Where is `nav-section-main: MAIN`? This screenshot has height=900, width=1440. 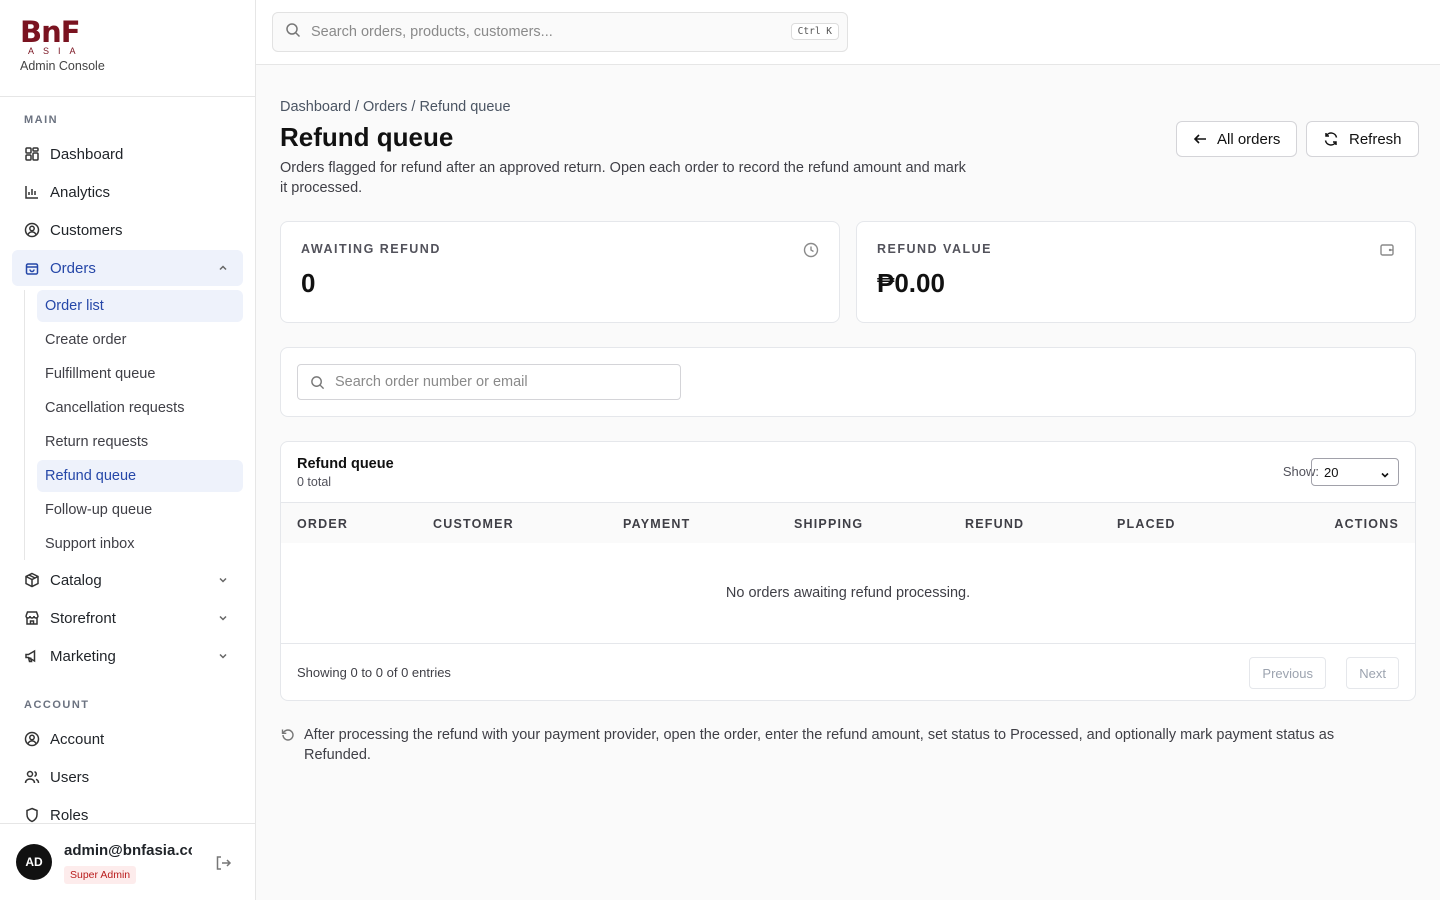 nav-section-main: MAIN is located at coordinates (41, 120).